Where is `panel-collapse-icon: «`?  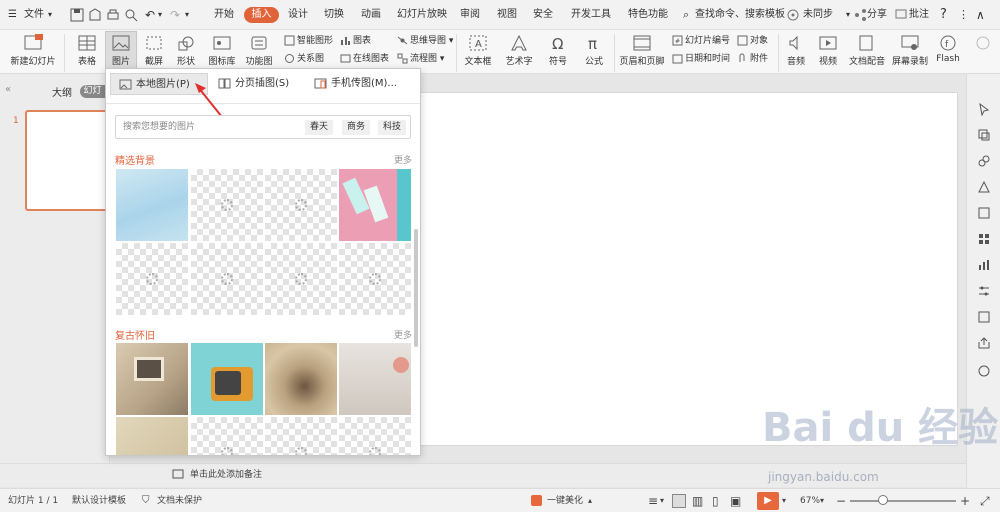
panel-collapse-icon: « is located at coordinates (8, 89).